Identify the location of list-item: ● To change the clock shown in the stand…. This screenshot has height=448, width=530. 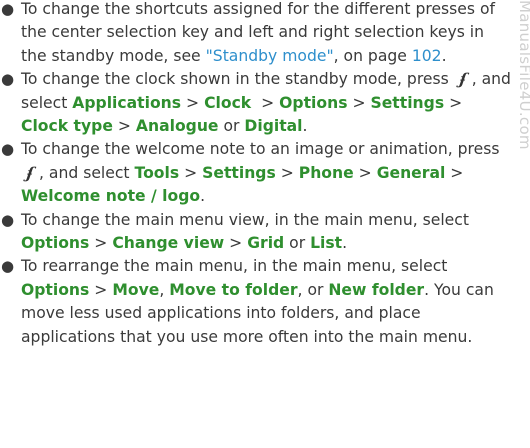
(256, 103).